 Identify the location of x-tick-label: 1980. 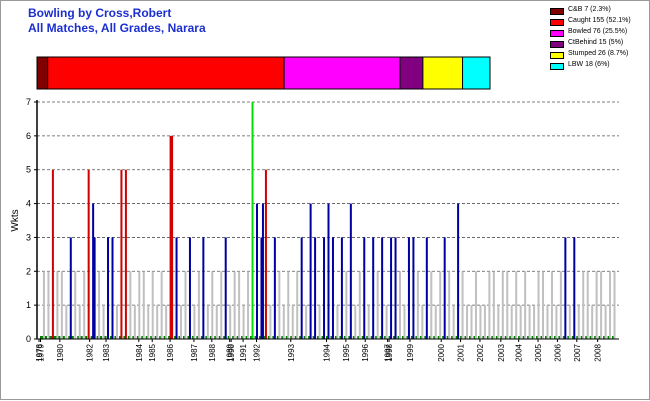
(60, 352).